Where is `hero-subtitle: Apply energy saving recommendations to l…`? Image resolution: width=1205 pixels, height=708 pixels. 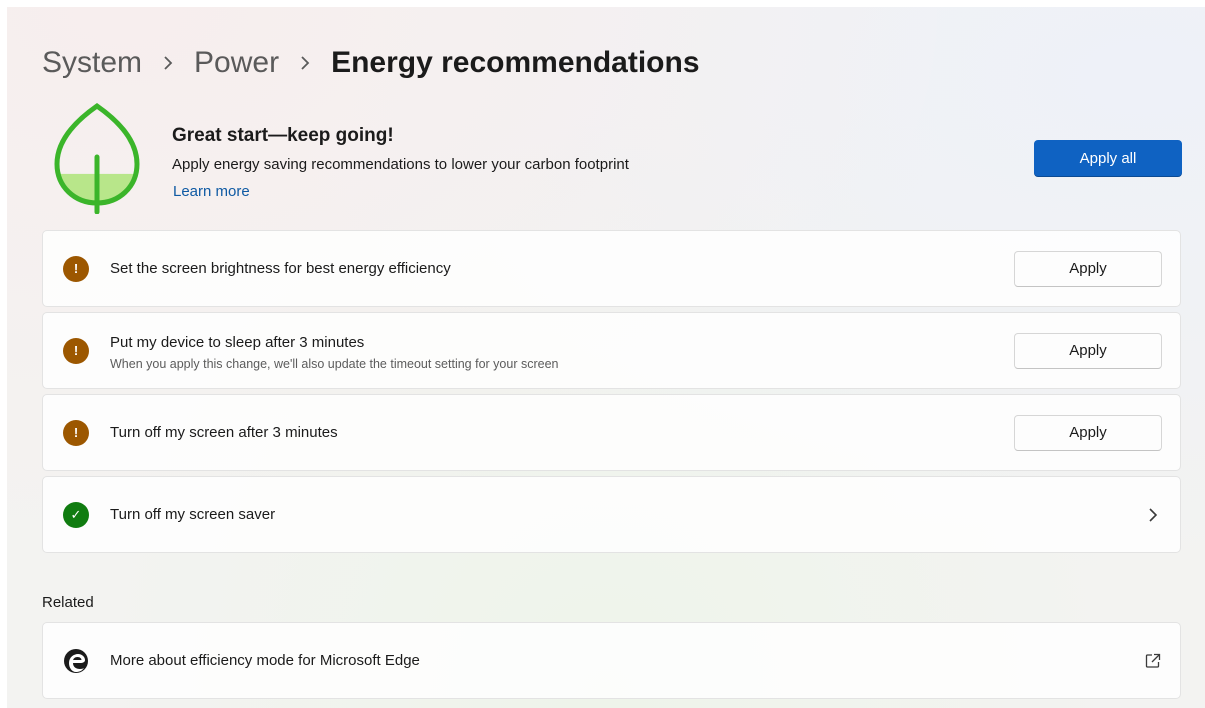
hero-subtitle: Apply energy saving recommendations to l… is located at coordinates (400, 164).